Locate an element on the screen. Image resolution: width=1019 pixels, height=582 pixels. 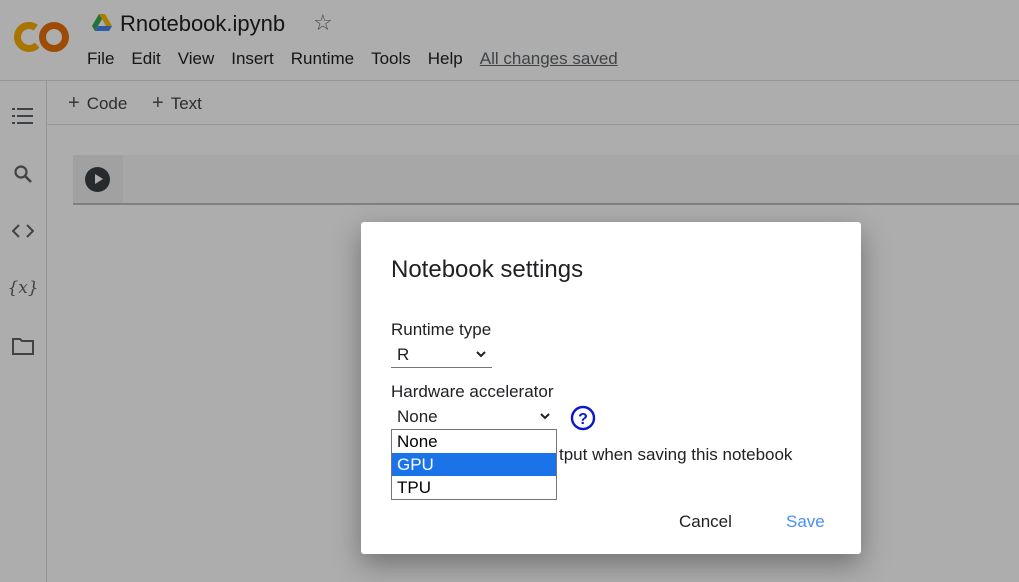
hardware-accelerator-value: None is located at coordinates (417, 416).